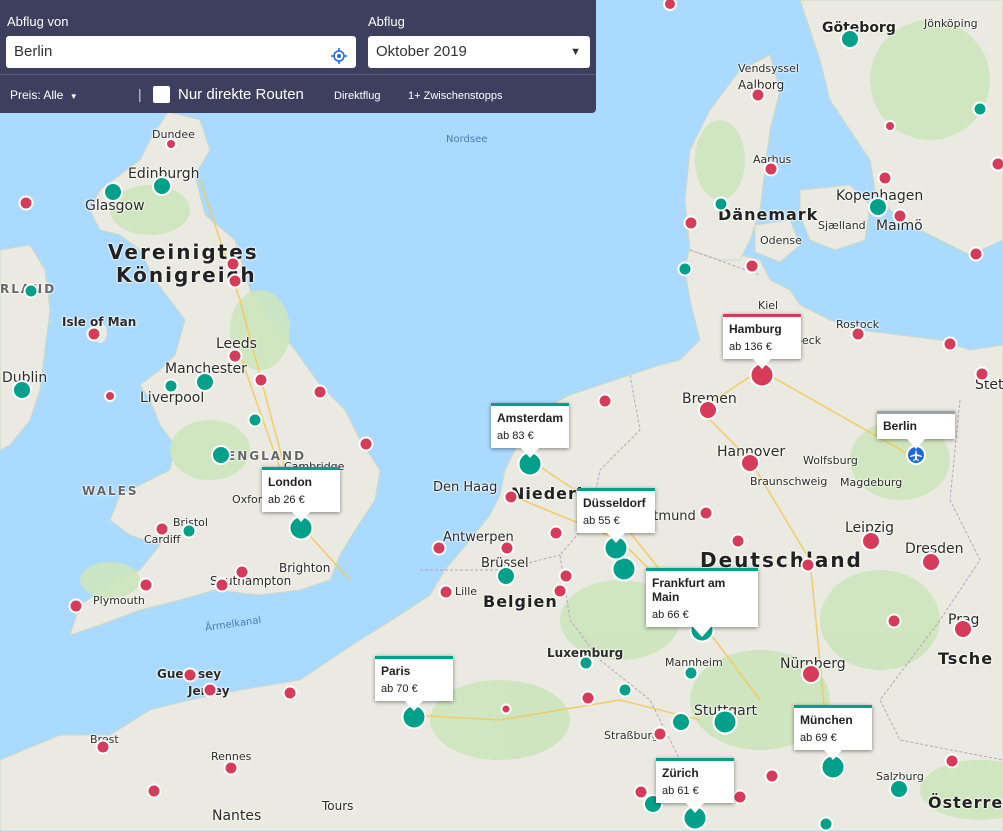  Describe the element at coordinates (339, 52) in the screenshot. I see `crosshair-locate-icon` at that location.